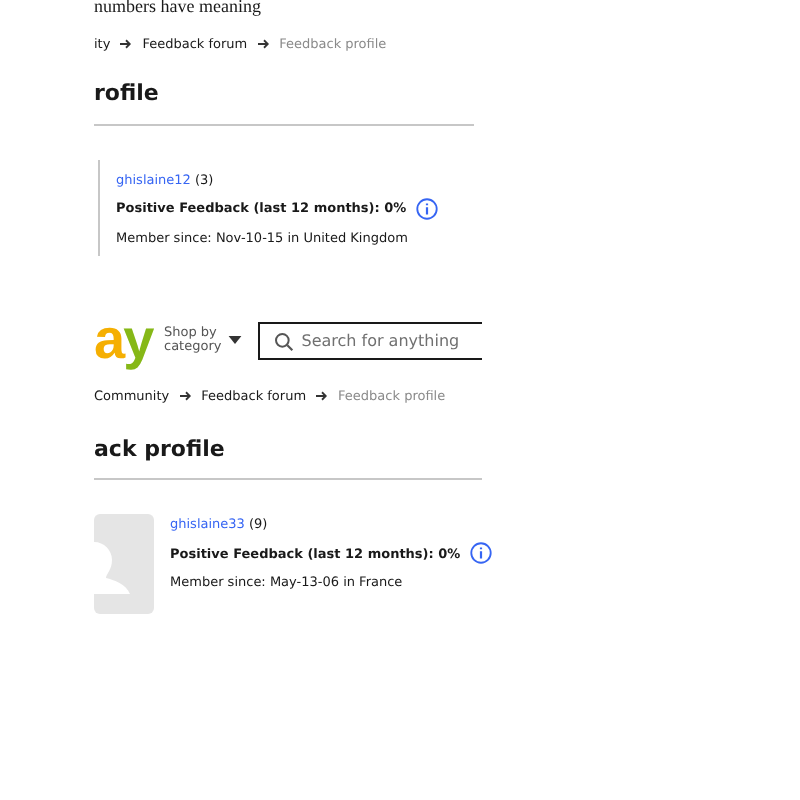 Image resolution: width=800 pixels, height=800 pixels. I want to click on caption-text: numbers have meaning, so click(178, 9).